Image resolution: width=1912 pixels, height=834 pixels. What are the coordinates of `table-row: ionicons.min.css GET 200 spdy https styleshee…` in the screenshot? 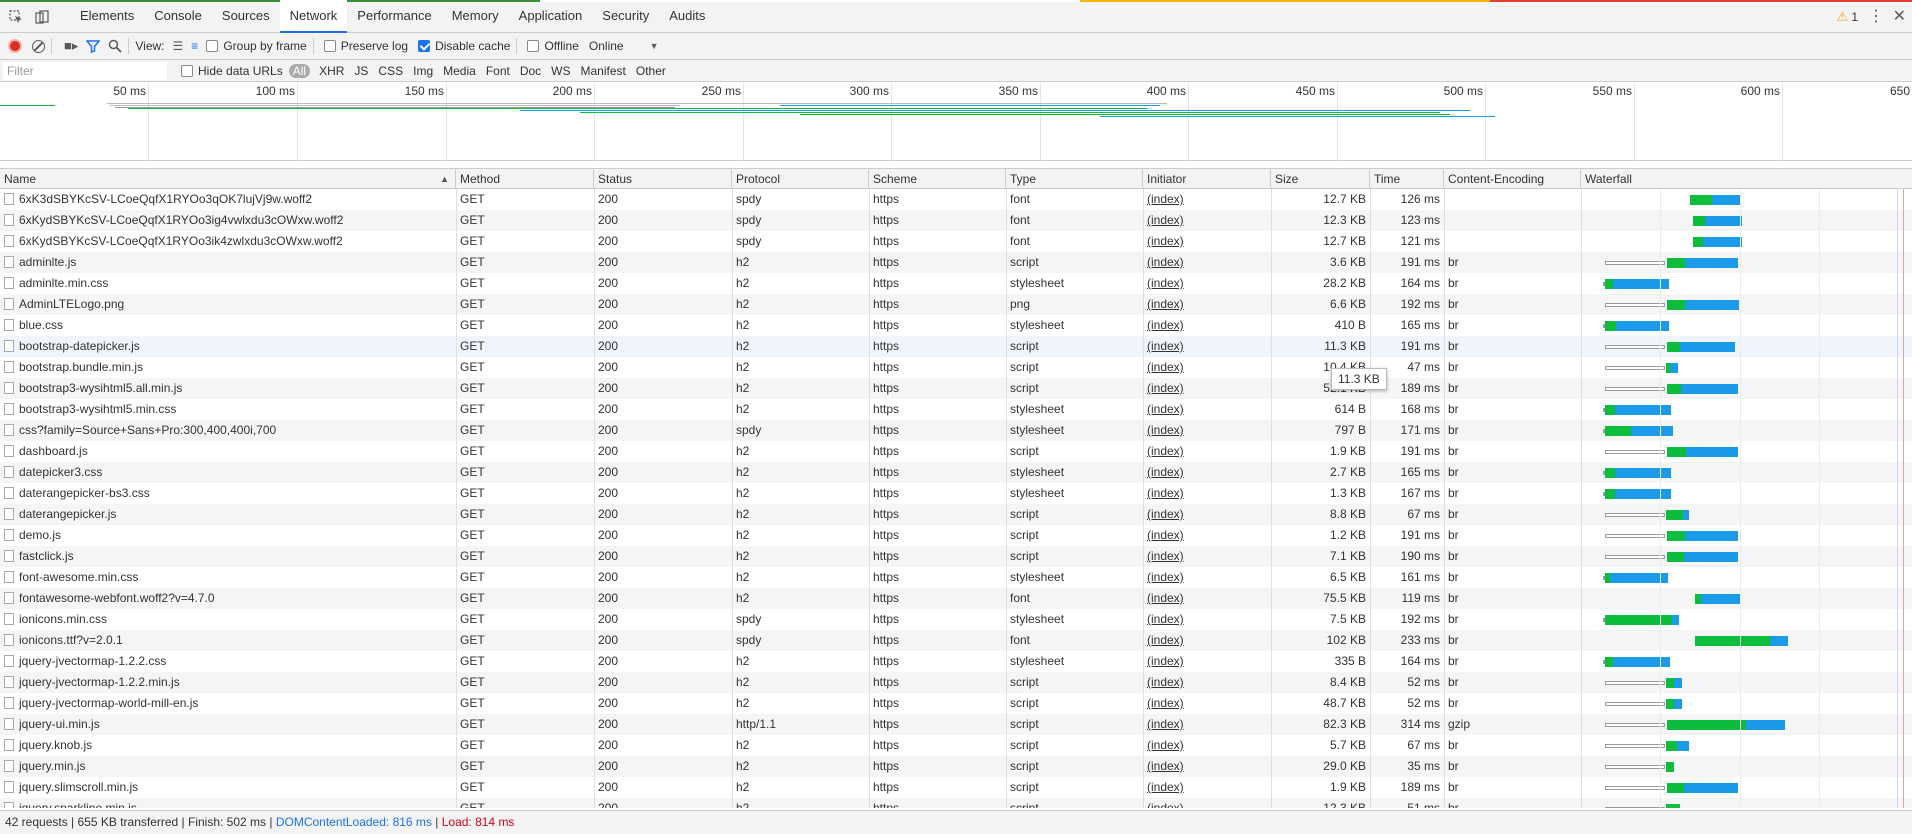 It's located at (956, 619).